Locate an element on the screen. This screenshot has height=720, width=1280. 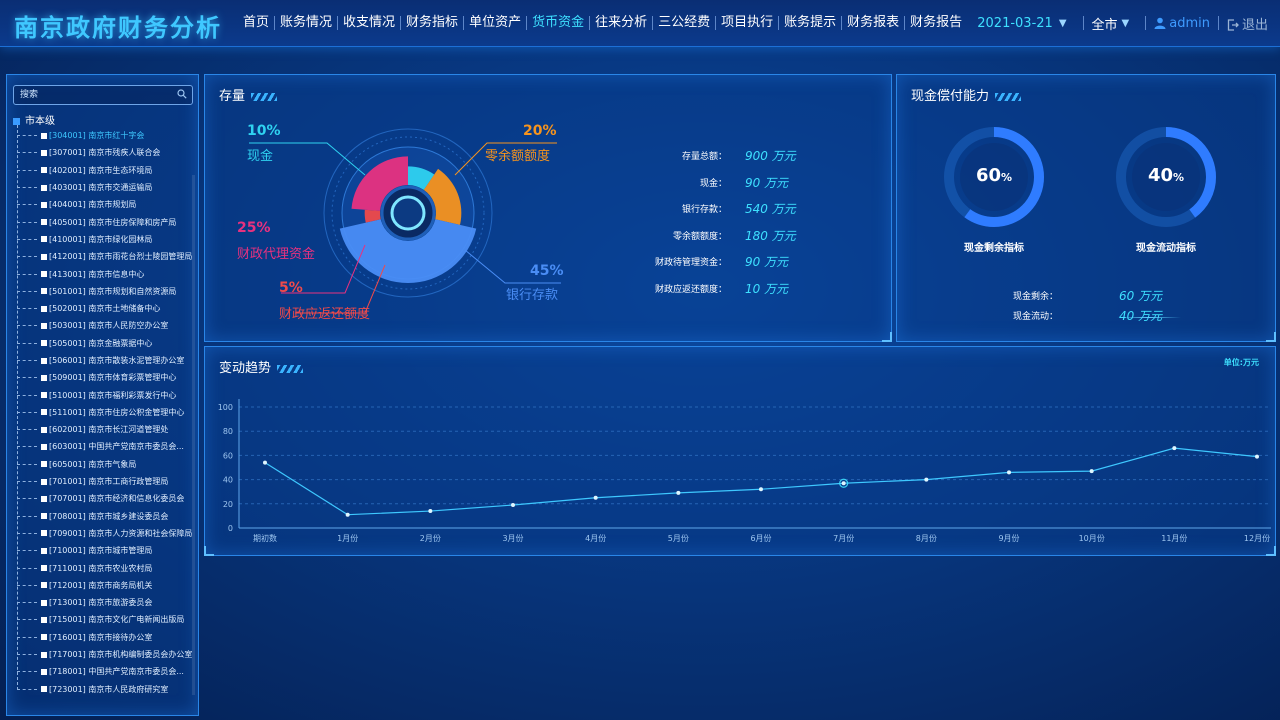
tree-item: [304001] 南京市红十字会 is located at coordinates (104, 135).